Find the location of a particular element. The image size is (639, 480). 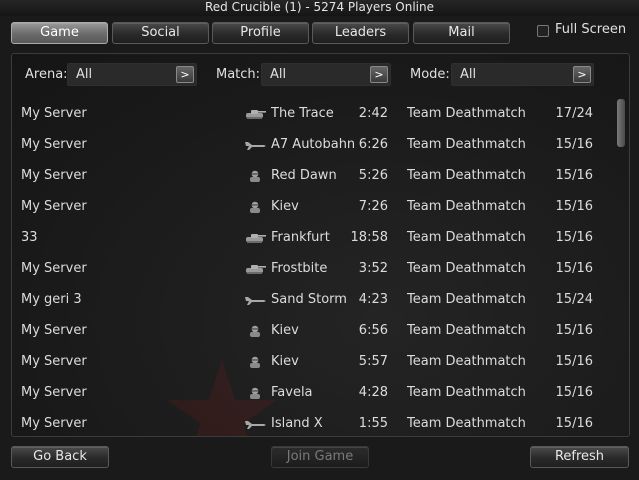

server-players: 15/24 is located at coordinates (574, 299).